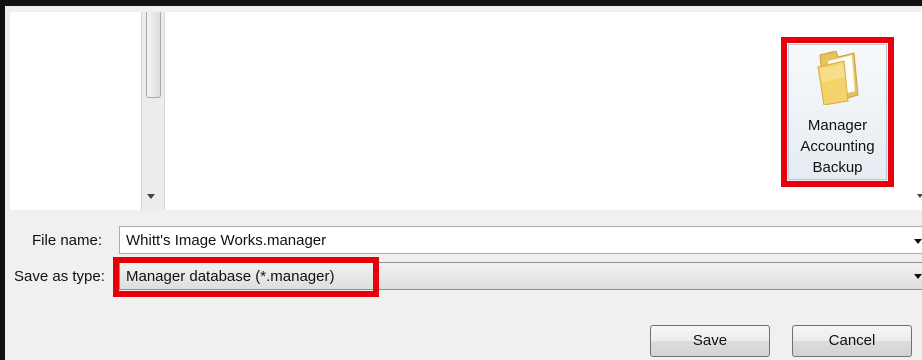  Describe the element at coordinates (918, 276) in the screenshot. I see `save-as-type-dropdown-arrow-icon` at that location.